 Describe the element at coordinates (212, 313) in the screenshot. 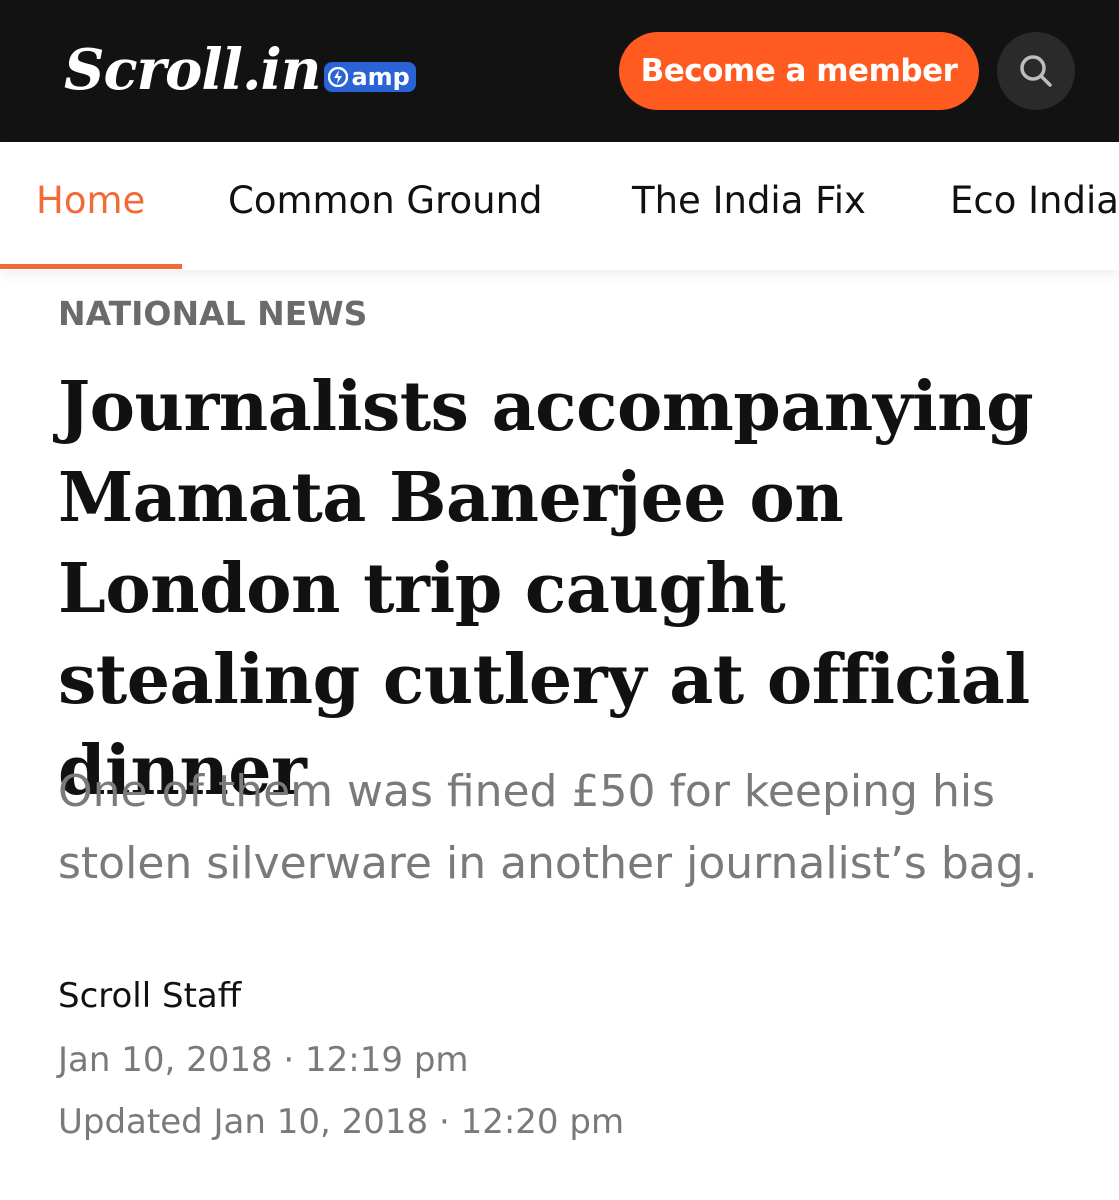

I see `article-category: NATIONAL NEWS` at that location.